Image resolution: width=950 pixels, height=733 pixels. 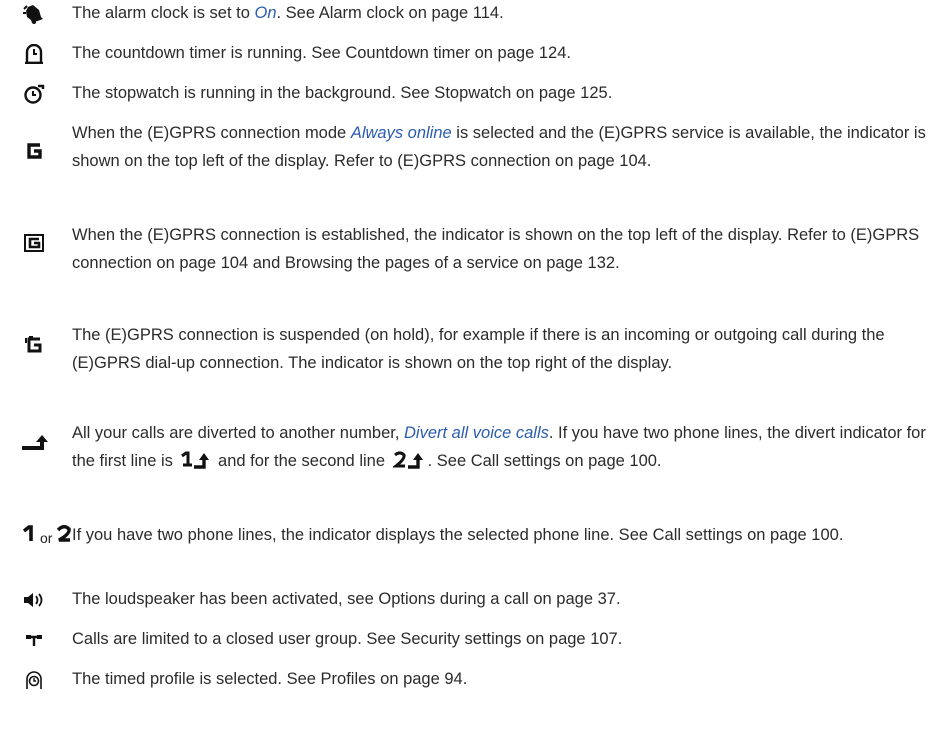 What do you see at coordinates (34, 94) in the screenshot?
I see `stopwatch-icon` at bounding box center [34, 94].